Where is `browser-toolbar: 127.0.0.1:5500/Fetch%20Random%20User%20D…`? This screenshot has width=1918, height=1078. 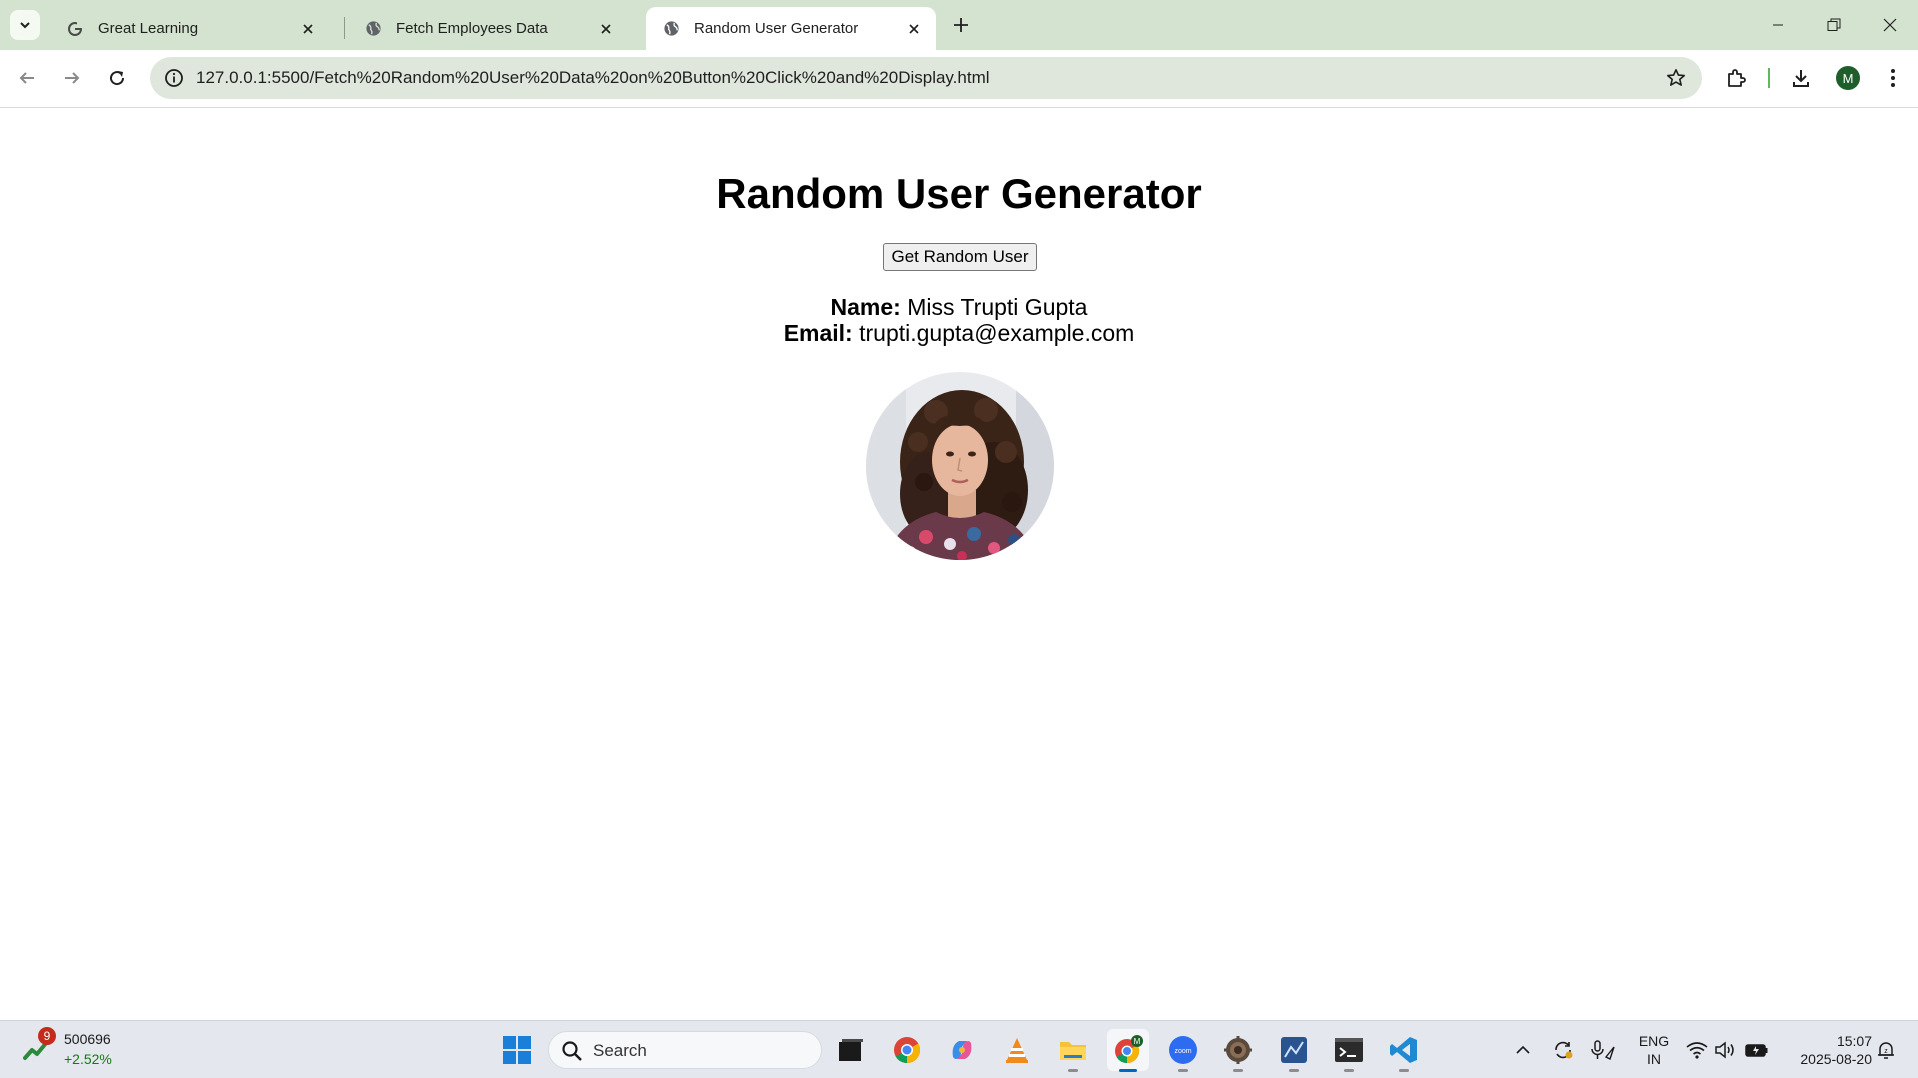
browser-toolbar: 127.0.0.1:5500/Fetch%20Random%20User%20D… is located at coordinates (959, 79).